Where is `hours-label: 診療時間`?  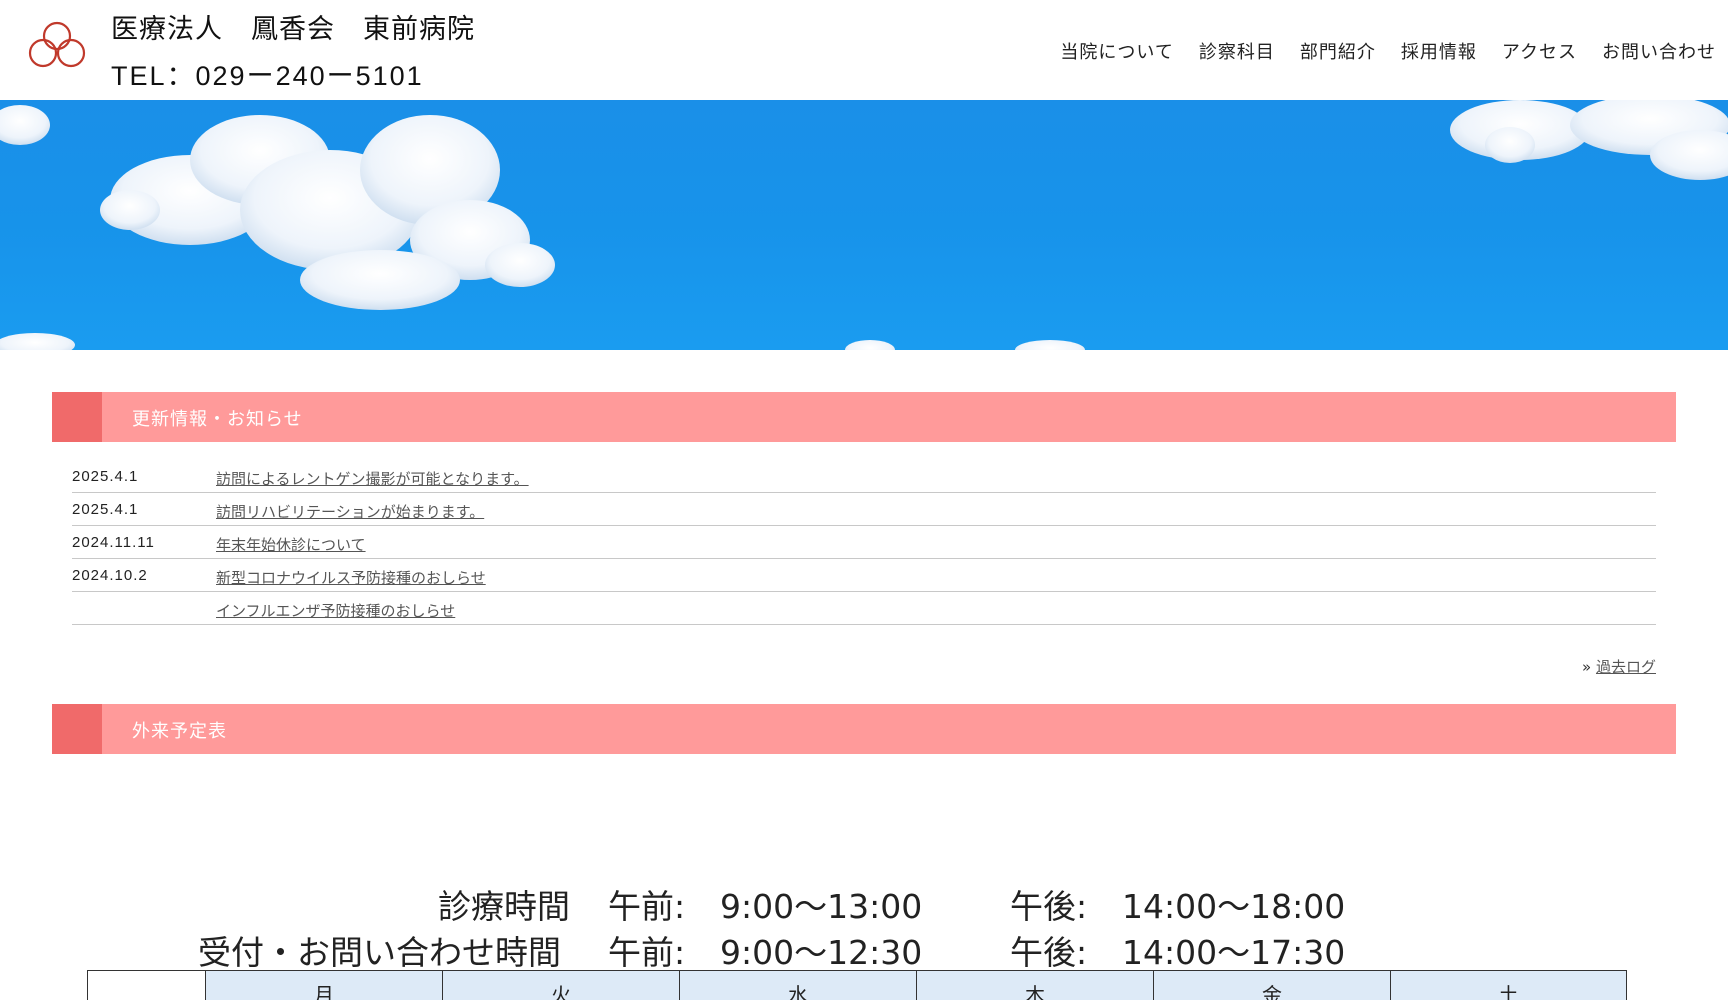 hours-label: 診療時間 is located at coordinates (504, 906).